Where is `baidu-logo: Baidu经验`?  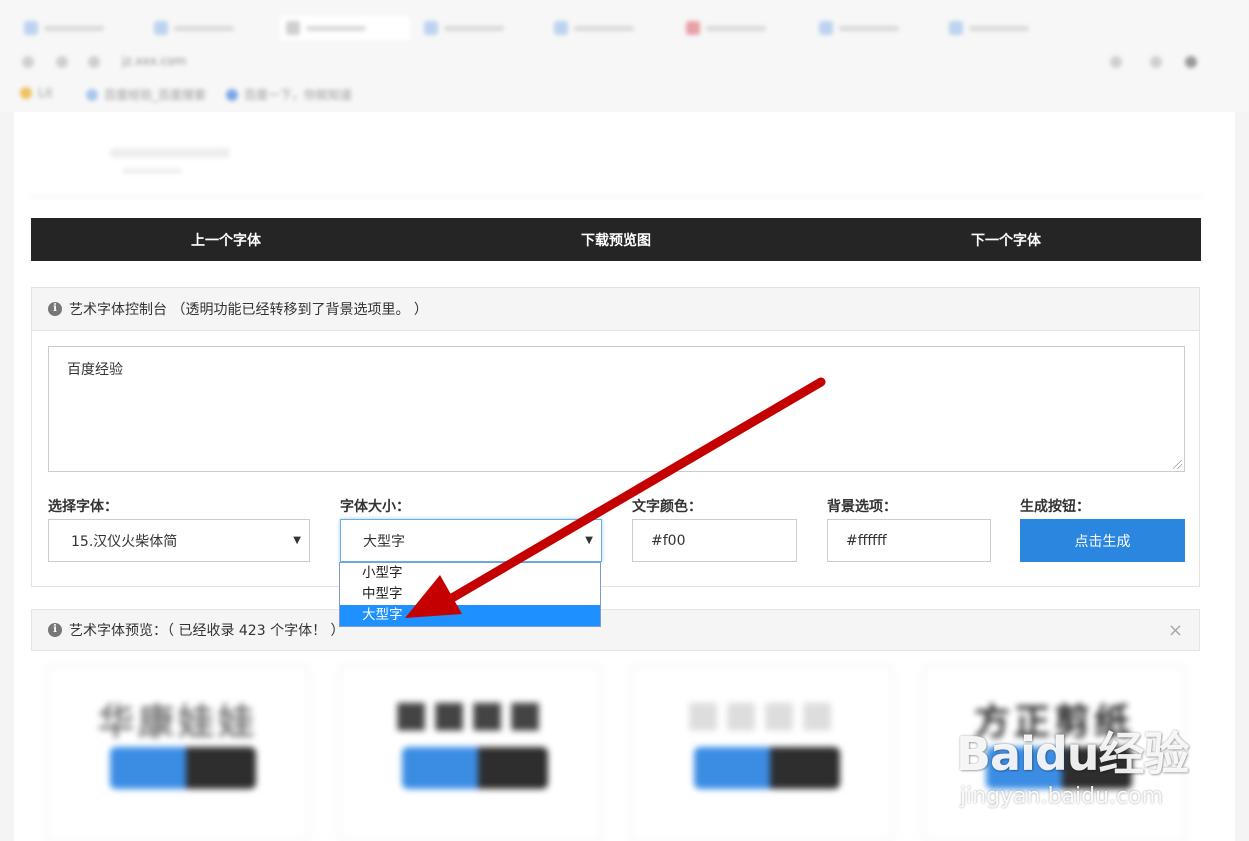
baidu-logo: Baidu经验 is located at coordinates (1073, 754).